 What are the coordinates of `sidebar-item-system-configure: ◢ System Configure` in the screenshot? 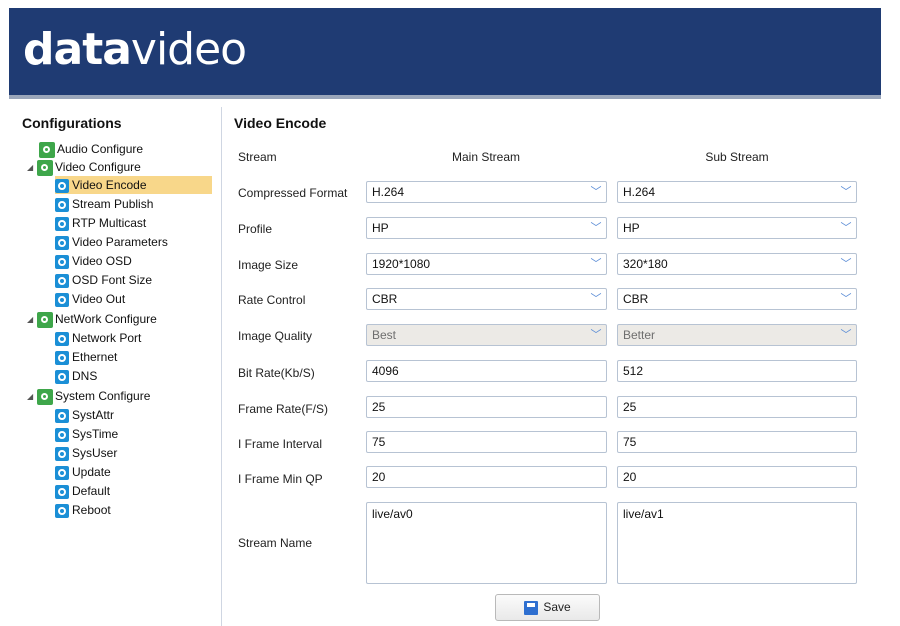 It's located at (88, 396).